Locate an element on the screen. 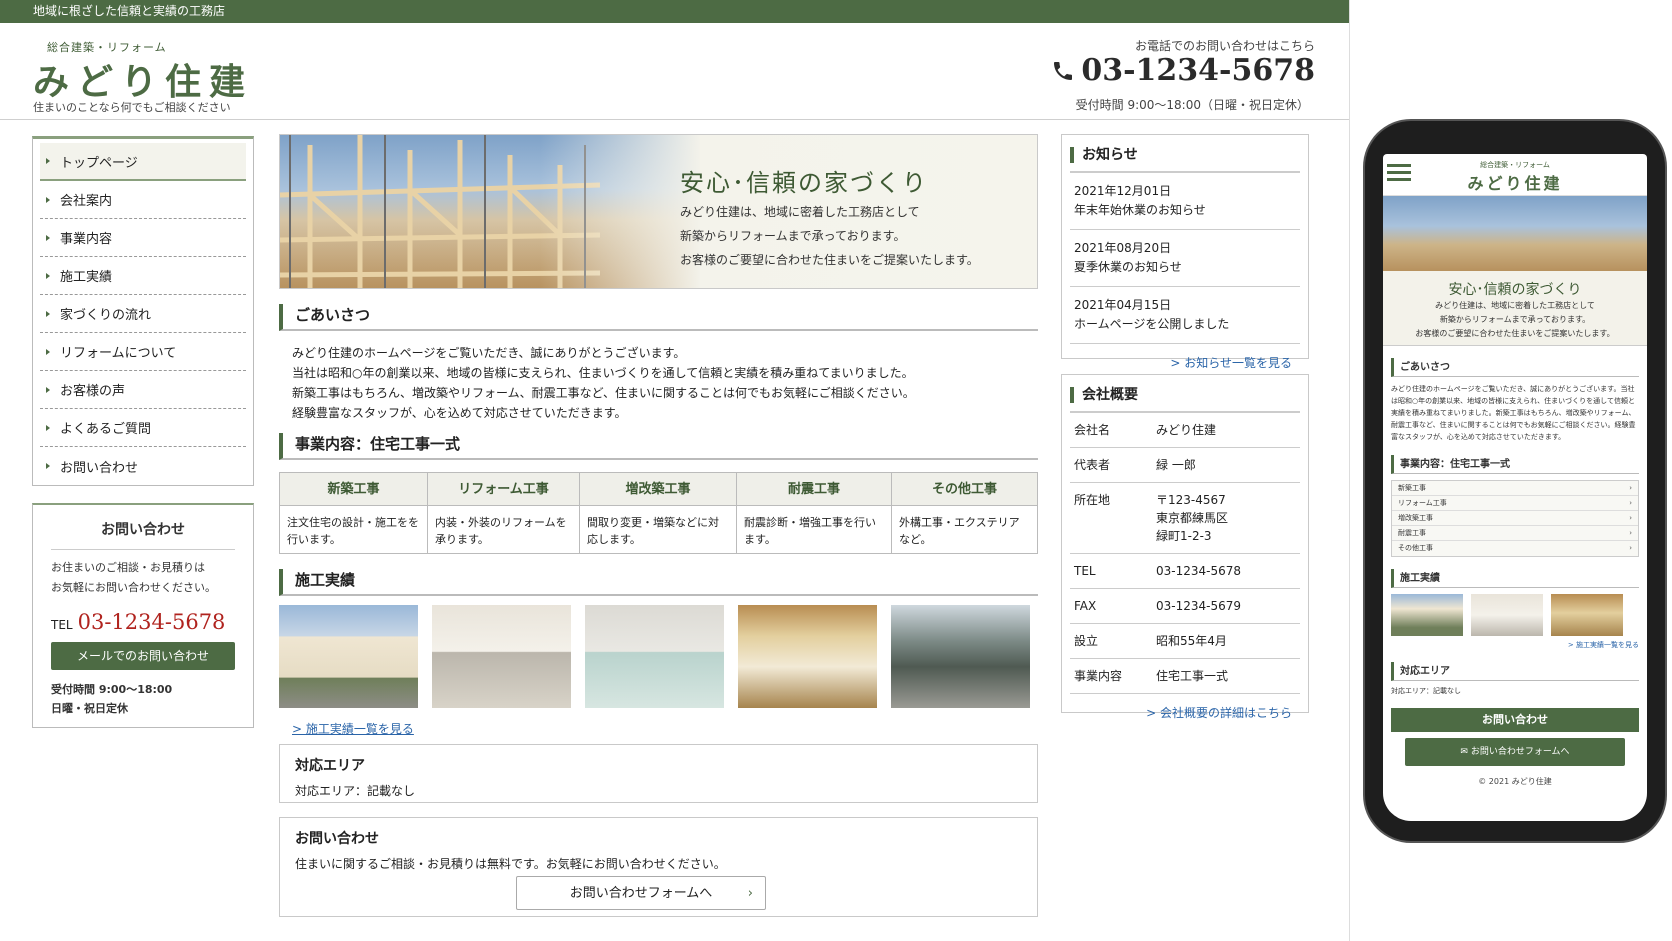 The height and width of the screenshot is (941, 1672). company-value: みどり住建 is located at coordinates (1186, 430).